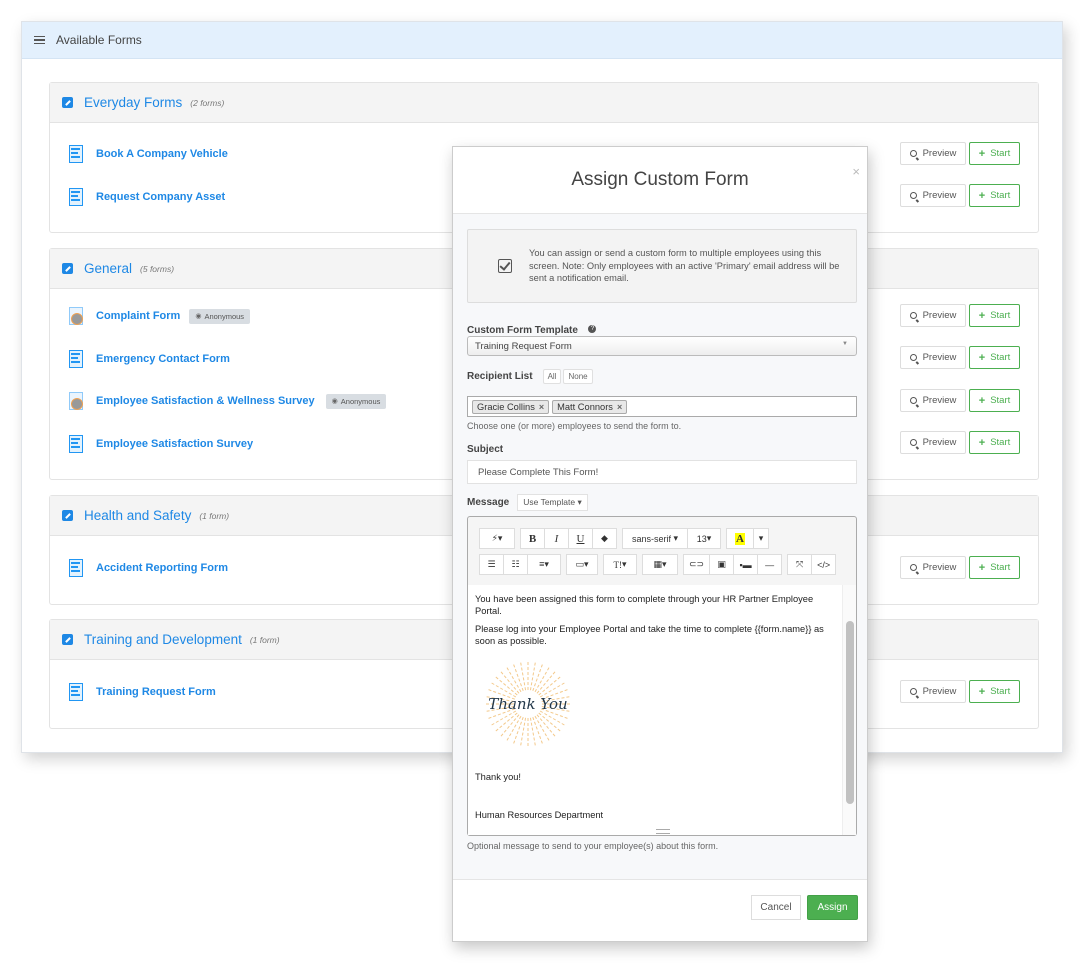 The height and width of the screenshot is (966, 1080). What do you see at coordinates (722, 564) in the screenshot?
I see `image-icon: ▣` at bounding box center [722, 564].